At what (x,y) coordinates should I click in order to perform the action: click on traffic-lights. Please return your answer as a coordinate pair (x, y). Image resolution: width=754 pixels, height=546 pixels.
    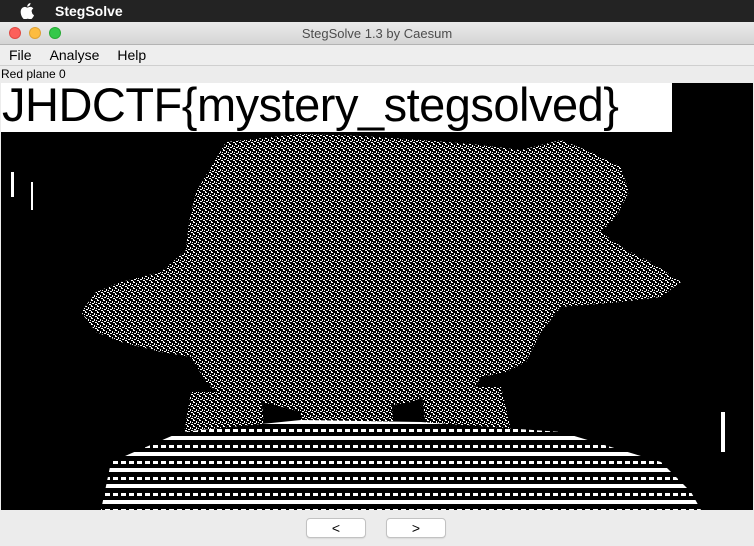
    Looking at the image, I should click on (35, 33).